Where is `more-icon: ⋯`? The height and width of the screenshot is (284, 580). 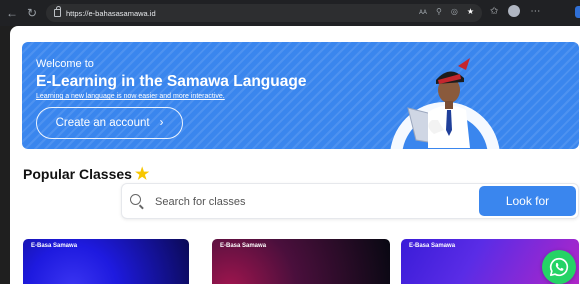
more-icon: ⋯ is located at coordinates (535, 11).